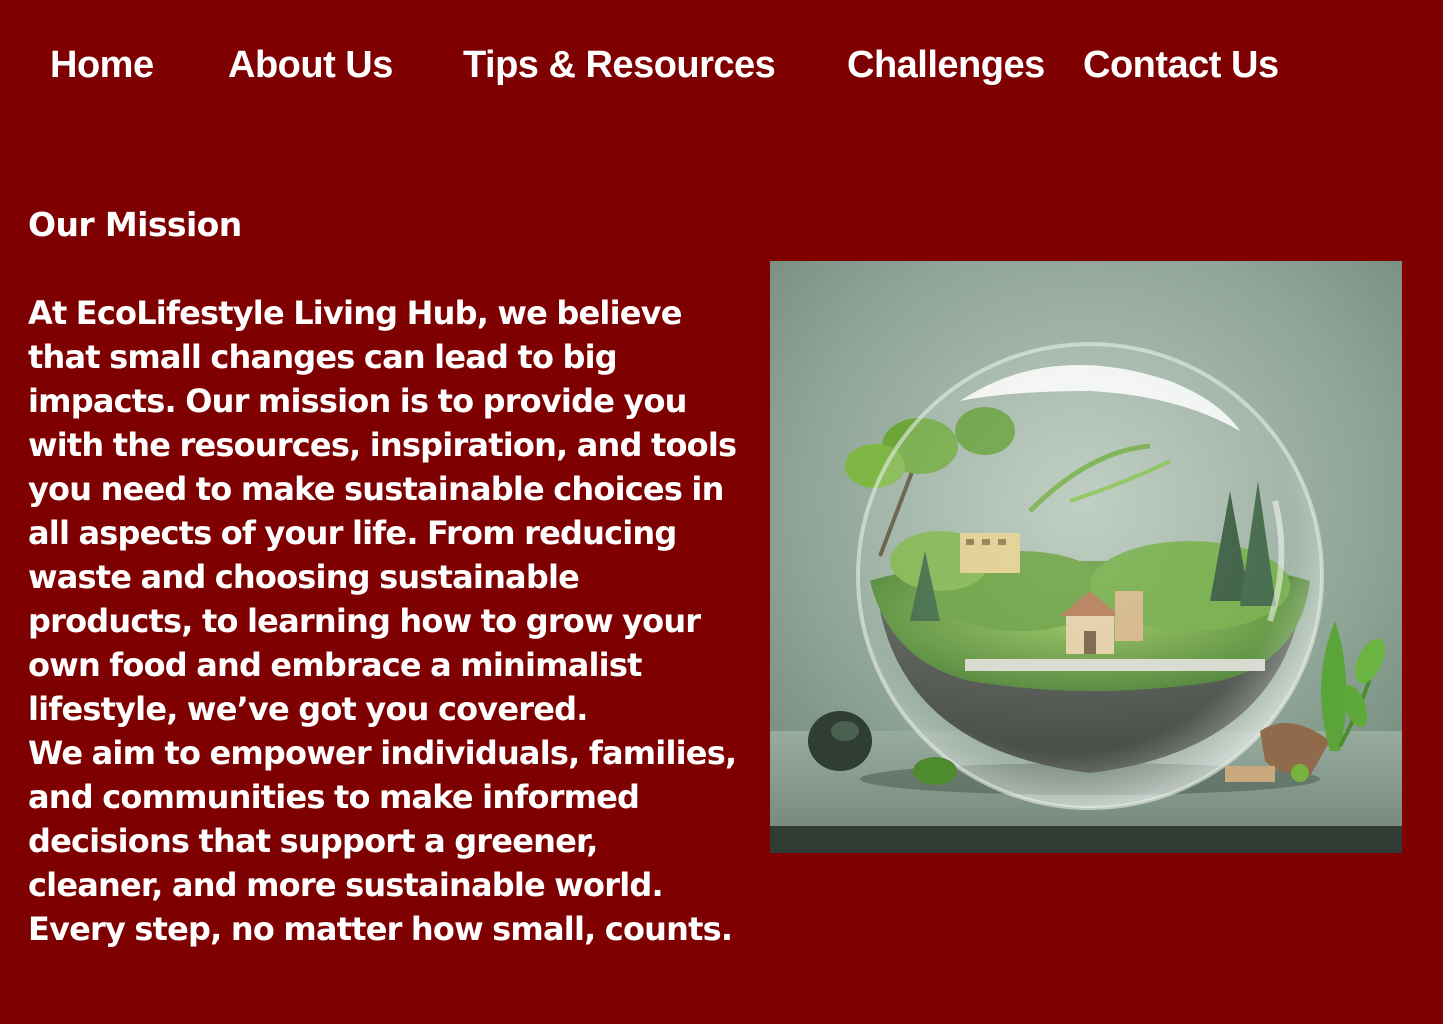  I want to click on mission-line: waste and choosing sustainable, so click(304, 577).